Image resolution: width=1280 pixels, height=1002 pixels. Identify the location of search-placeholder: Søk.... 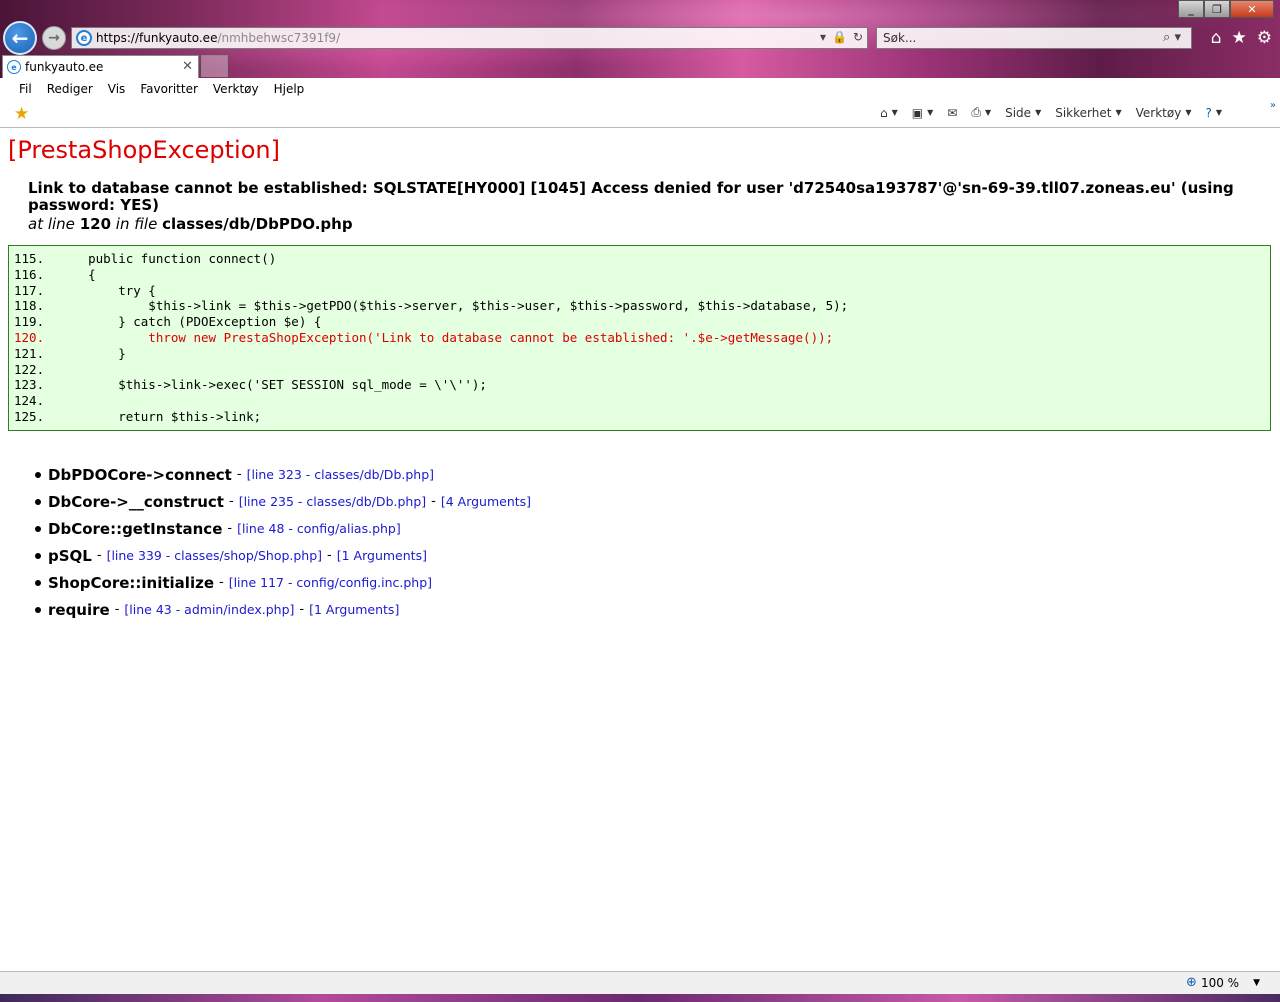
(900, 38).